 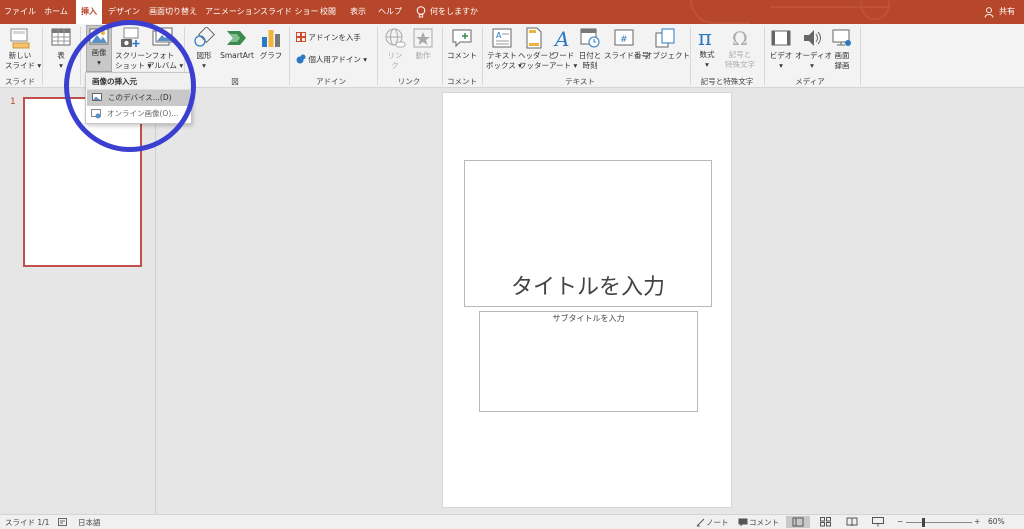 I want to click on status-bar: スライド 1/1 日本語 ノート コメント − + 60%, so click(x=512, y=521).